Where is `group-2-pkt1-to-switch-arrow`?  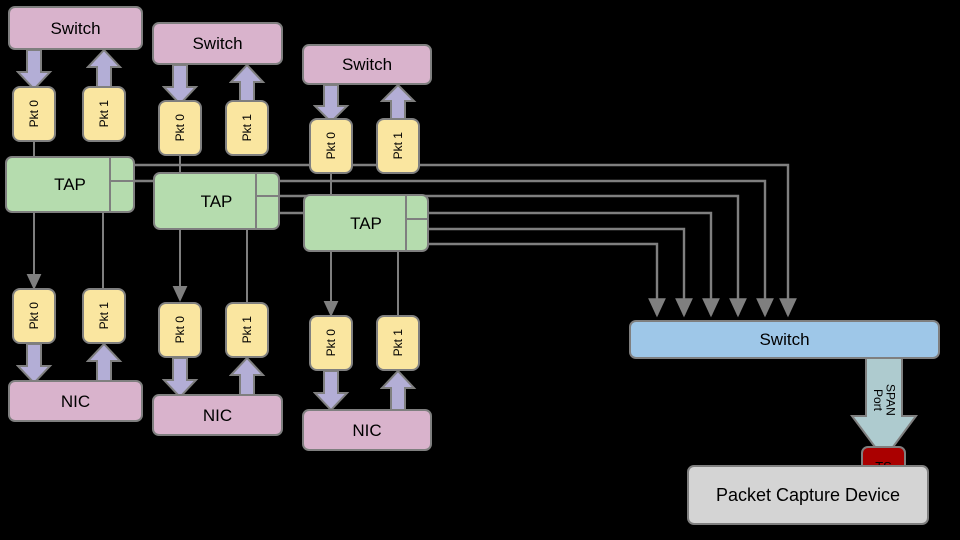
group-2-pkt1-to-switch-arrow is located at coordinates (247, 85).